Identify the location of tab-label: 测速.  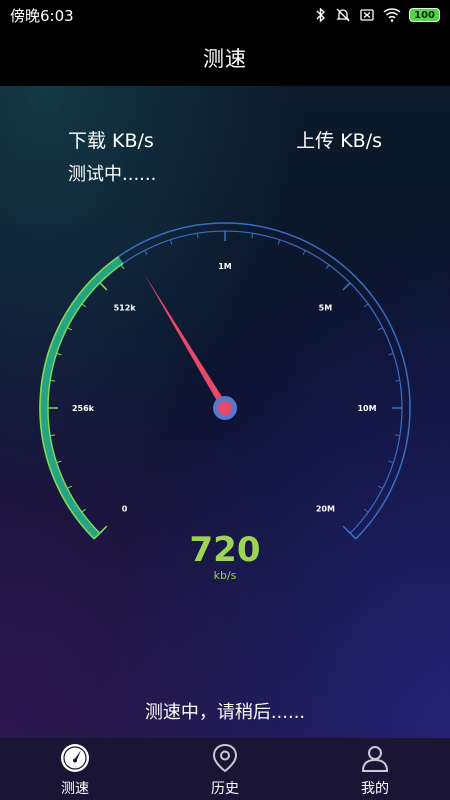
(75, 789).